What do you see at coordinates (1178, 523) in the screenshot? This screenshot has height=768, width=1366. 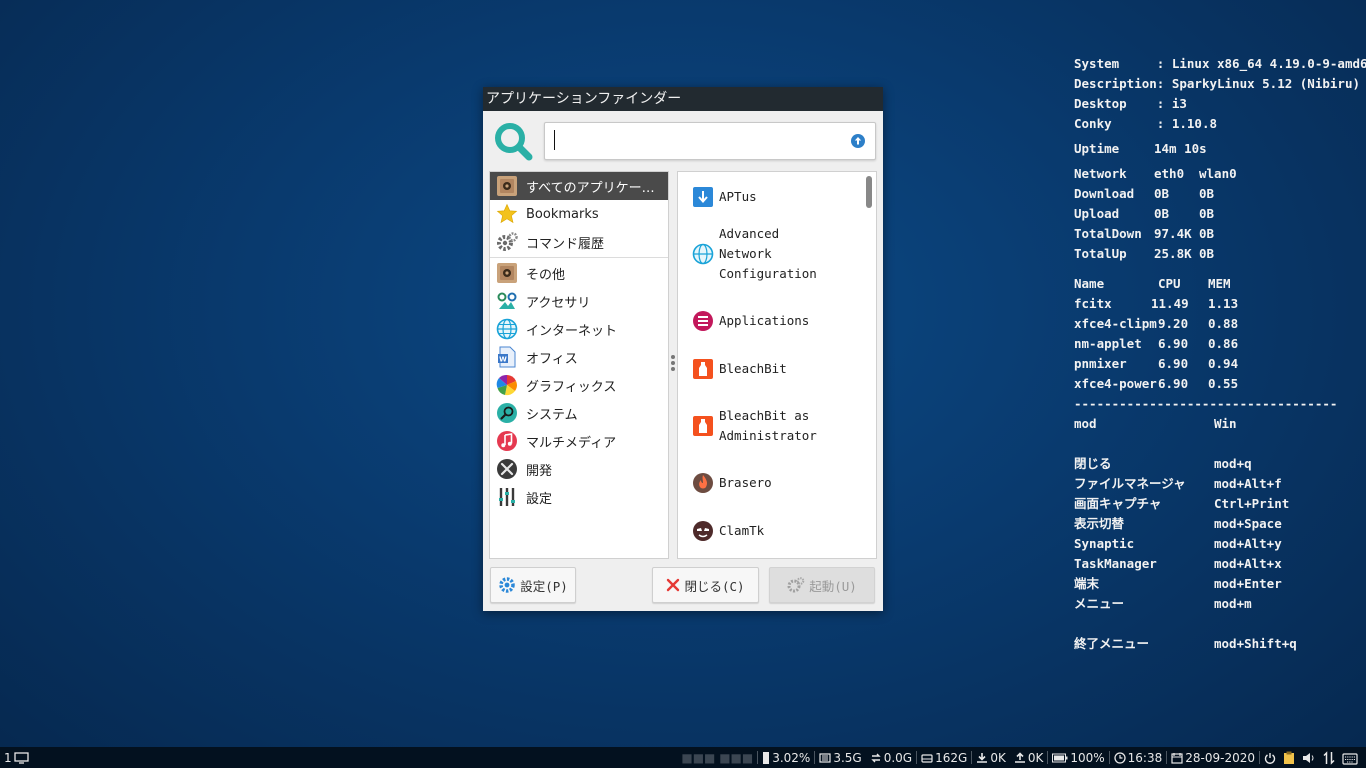 I see `conky-key-row: 表示切替 mod+Space` at bounding box center [1178, 523].